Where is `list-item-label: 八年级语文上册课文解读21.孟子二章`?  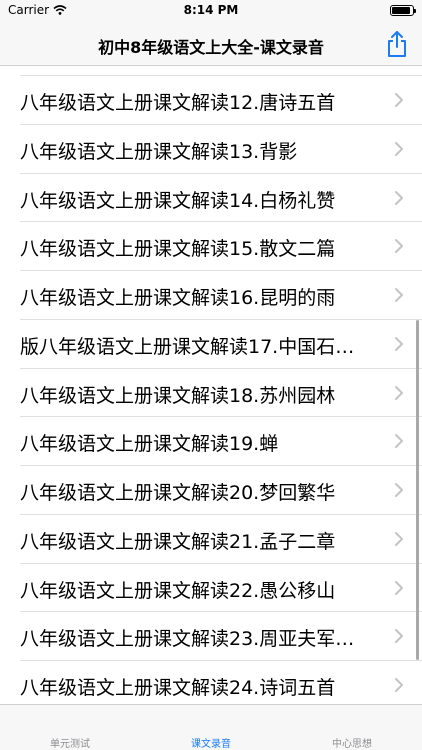
list-item-label: 八年级语文上册课文解读21.孟子二章 is located at coordinates (178, 541).